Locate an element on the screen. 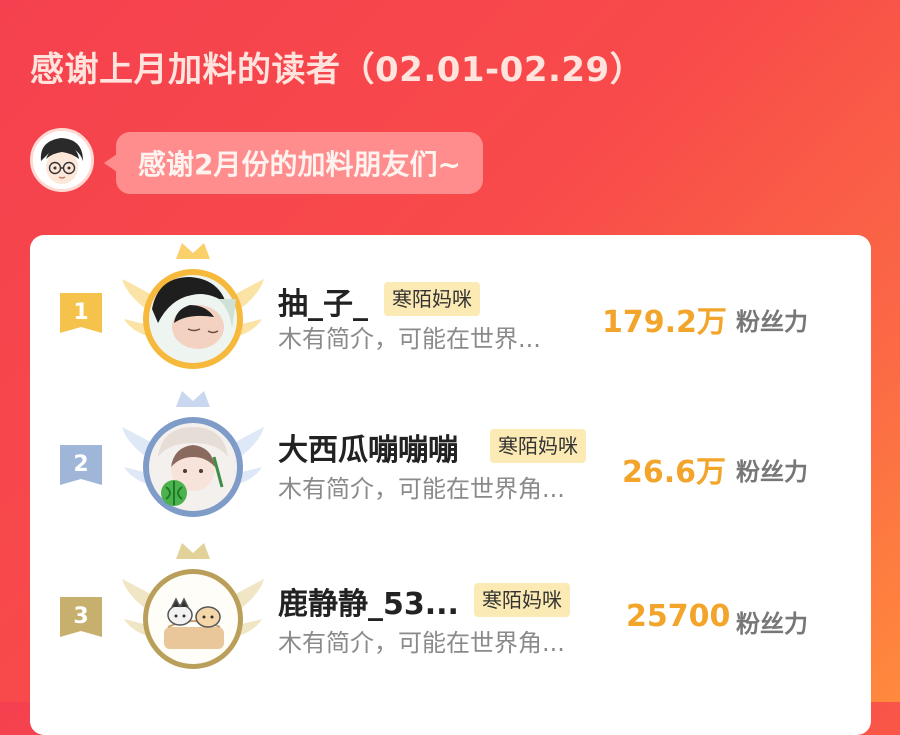 The height and width of the screenshot is (735, 900). fan-power-value: 26.6万 is located at coordinates (674, 472).